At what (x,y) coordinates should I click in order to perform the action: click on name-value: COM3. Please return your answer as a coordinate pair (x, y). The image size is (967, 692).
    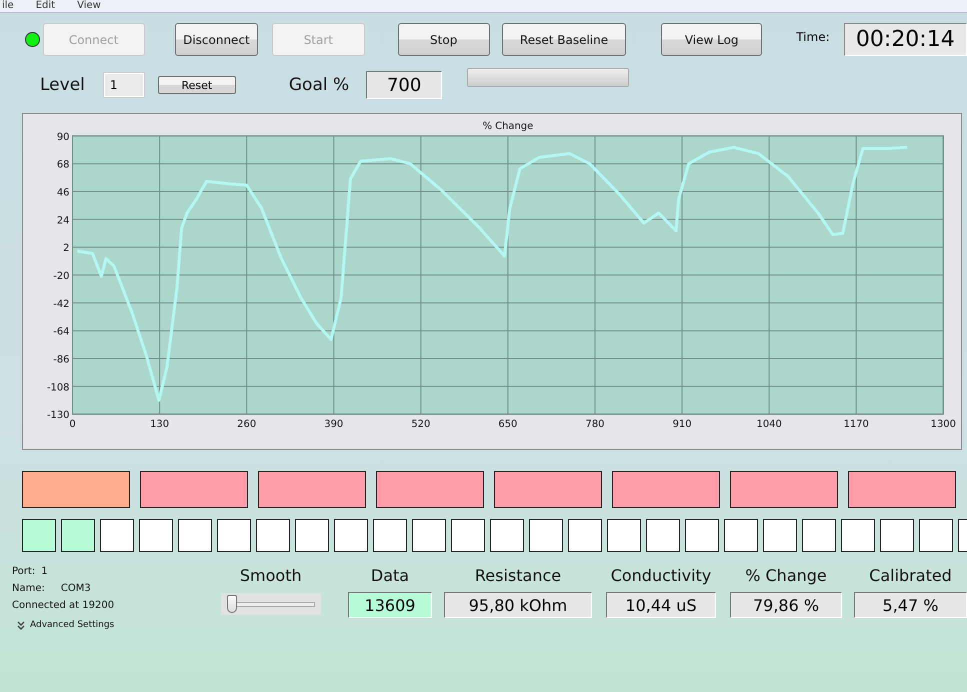
    Looking at the image, I should click on (75, 588).